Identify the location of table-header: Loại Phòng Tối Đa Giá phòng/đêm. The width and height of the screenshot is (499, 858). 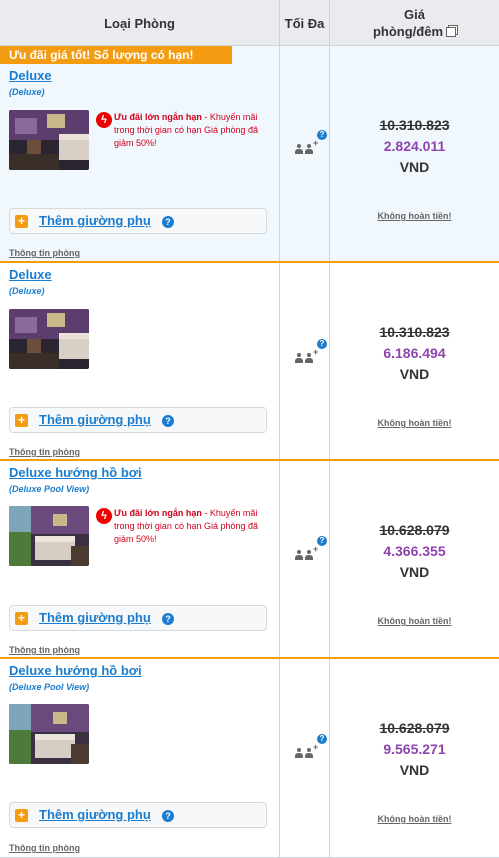
(249, 23).